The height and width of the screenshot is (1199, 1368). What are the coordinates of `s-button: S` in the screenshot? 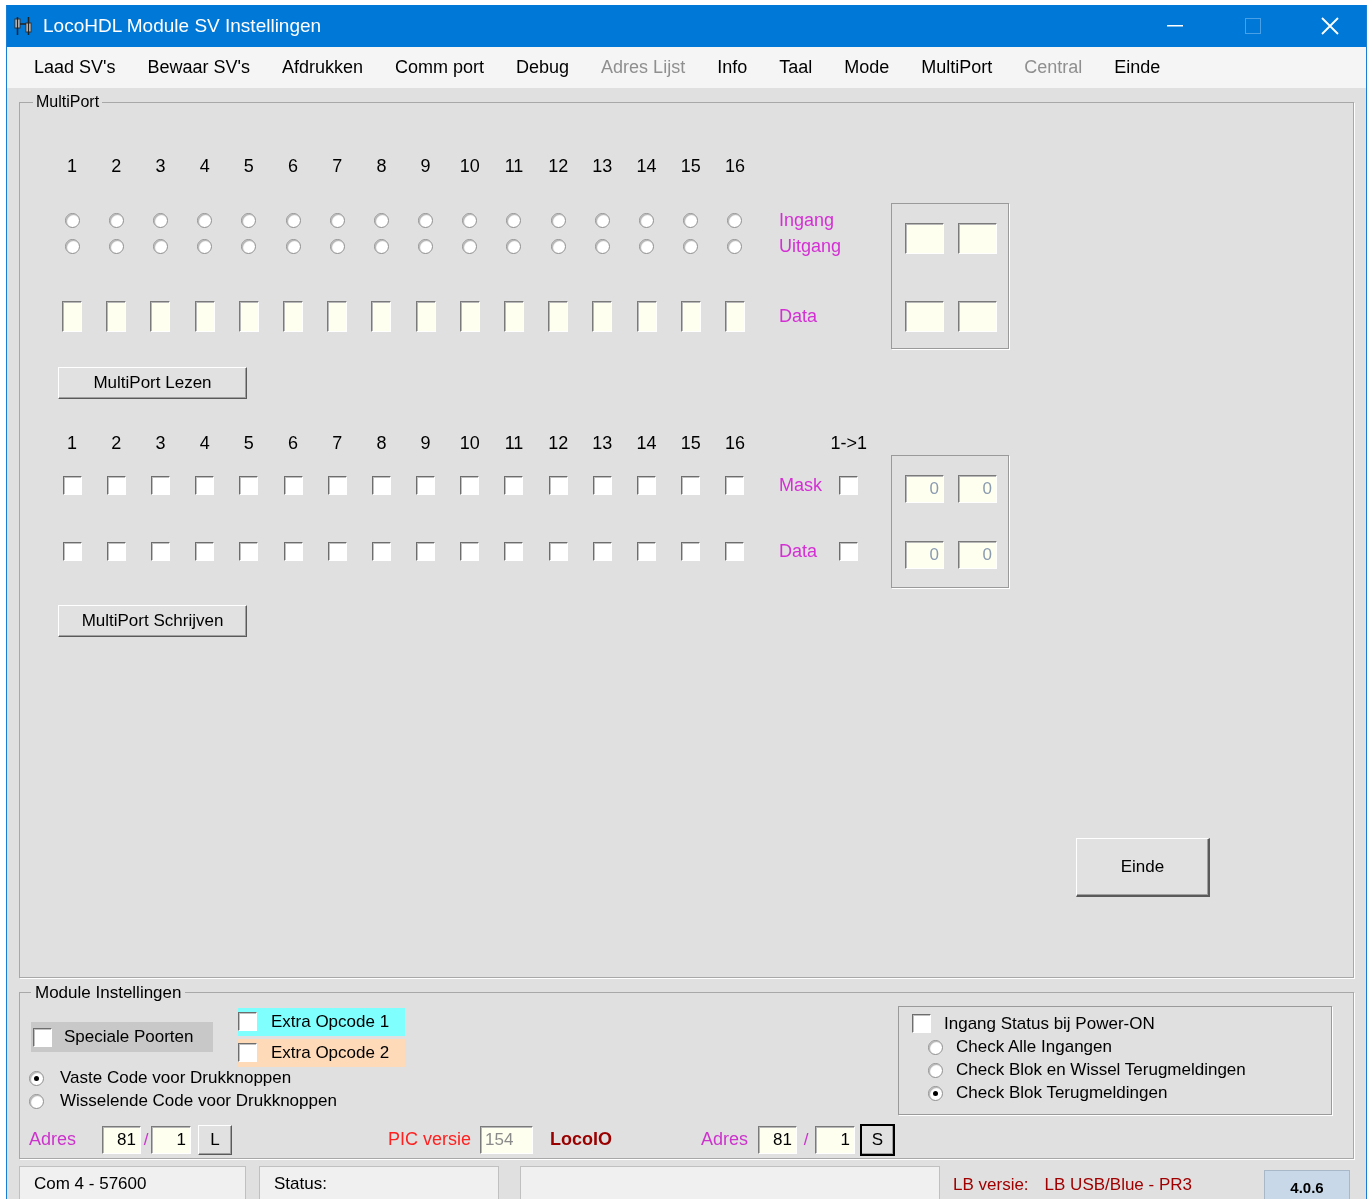 It's located at (878, 1139).